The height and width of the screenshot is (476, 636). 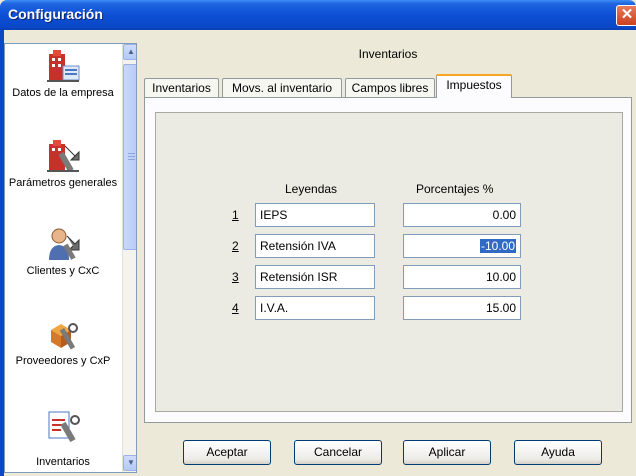 I want to click on porcentaje-field-4: 15.00, so click(x=462, y=308).